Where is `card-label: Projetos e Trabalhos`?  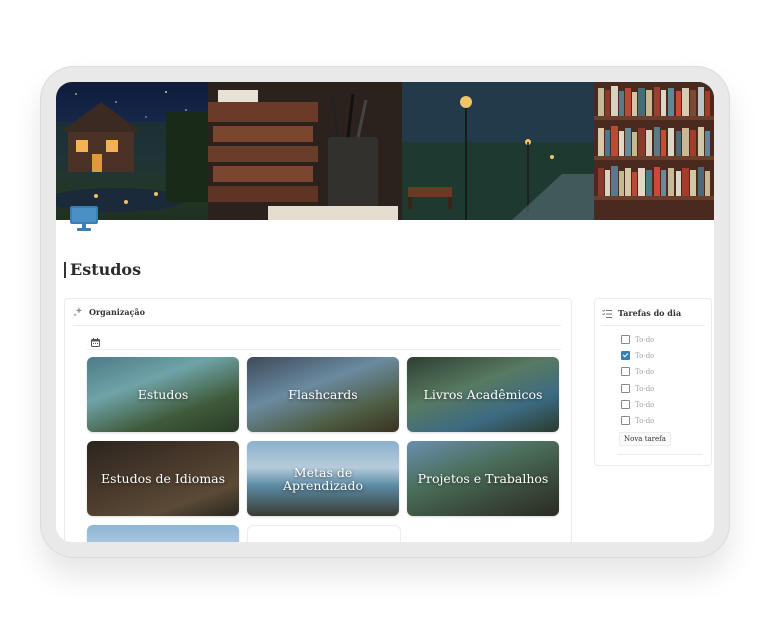 card-label: Projetos e Trabalhos is located at coordinates (483, 478).